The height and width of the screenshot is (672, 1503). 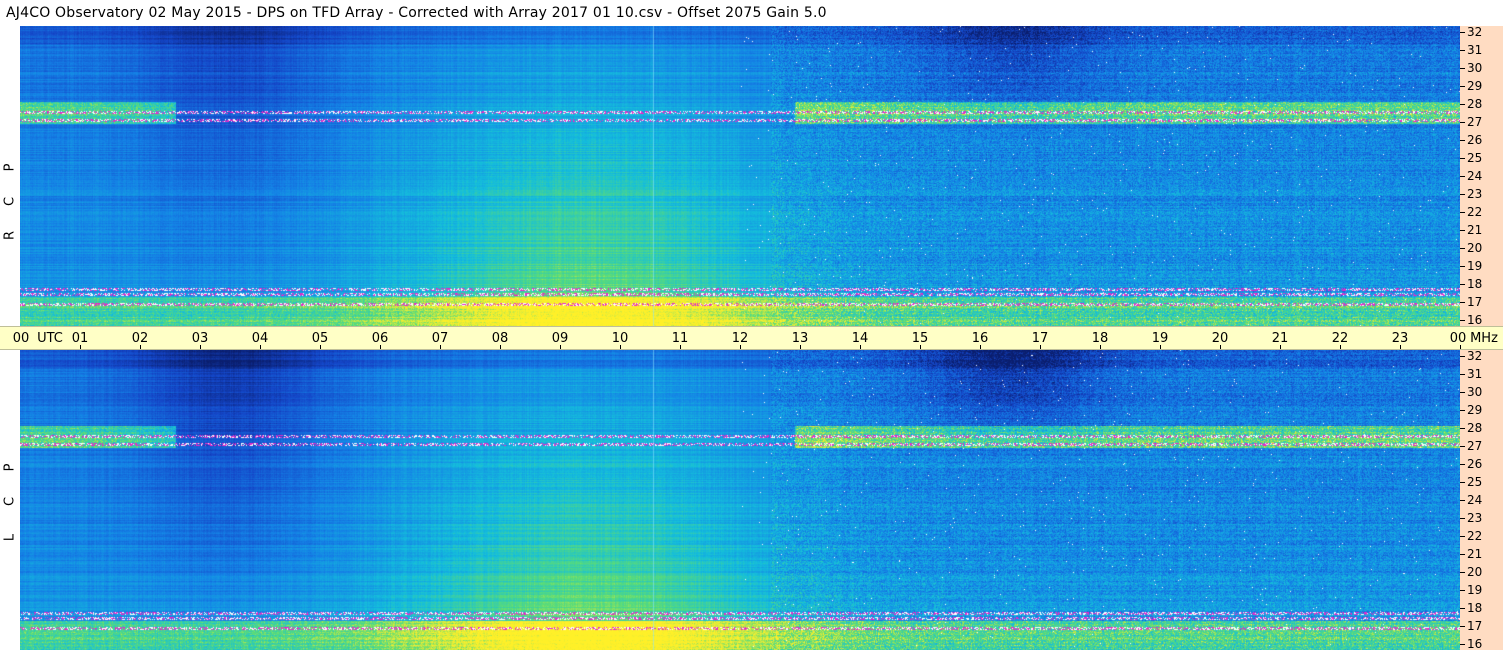 I want to click on lcp-freq-tick-label-30: 30, so click(x=1475, y=392).